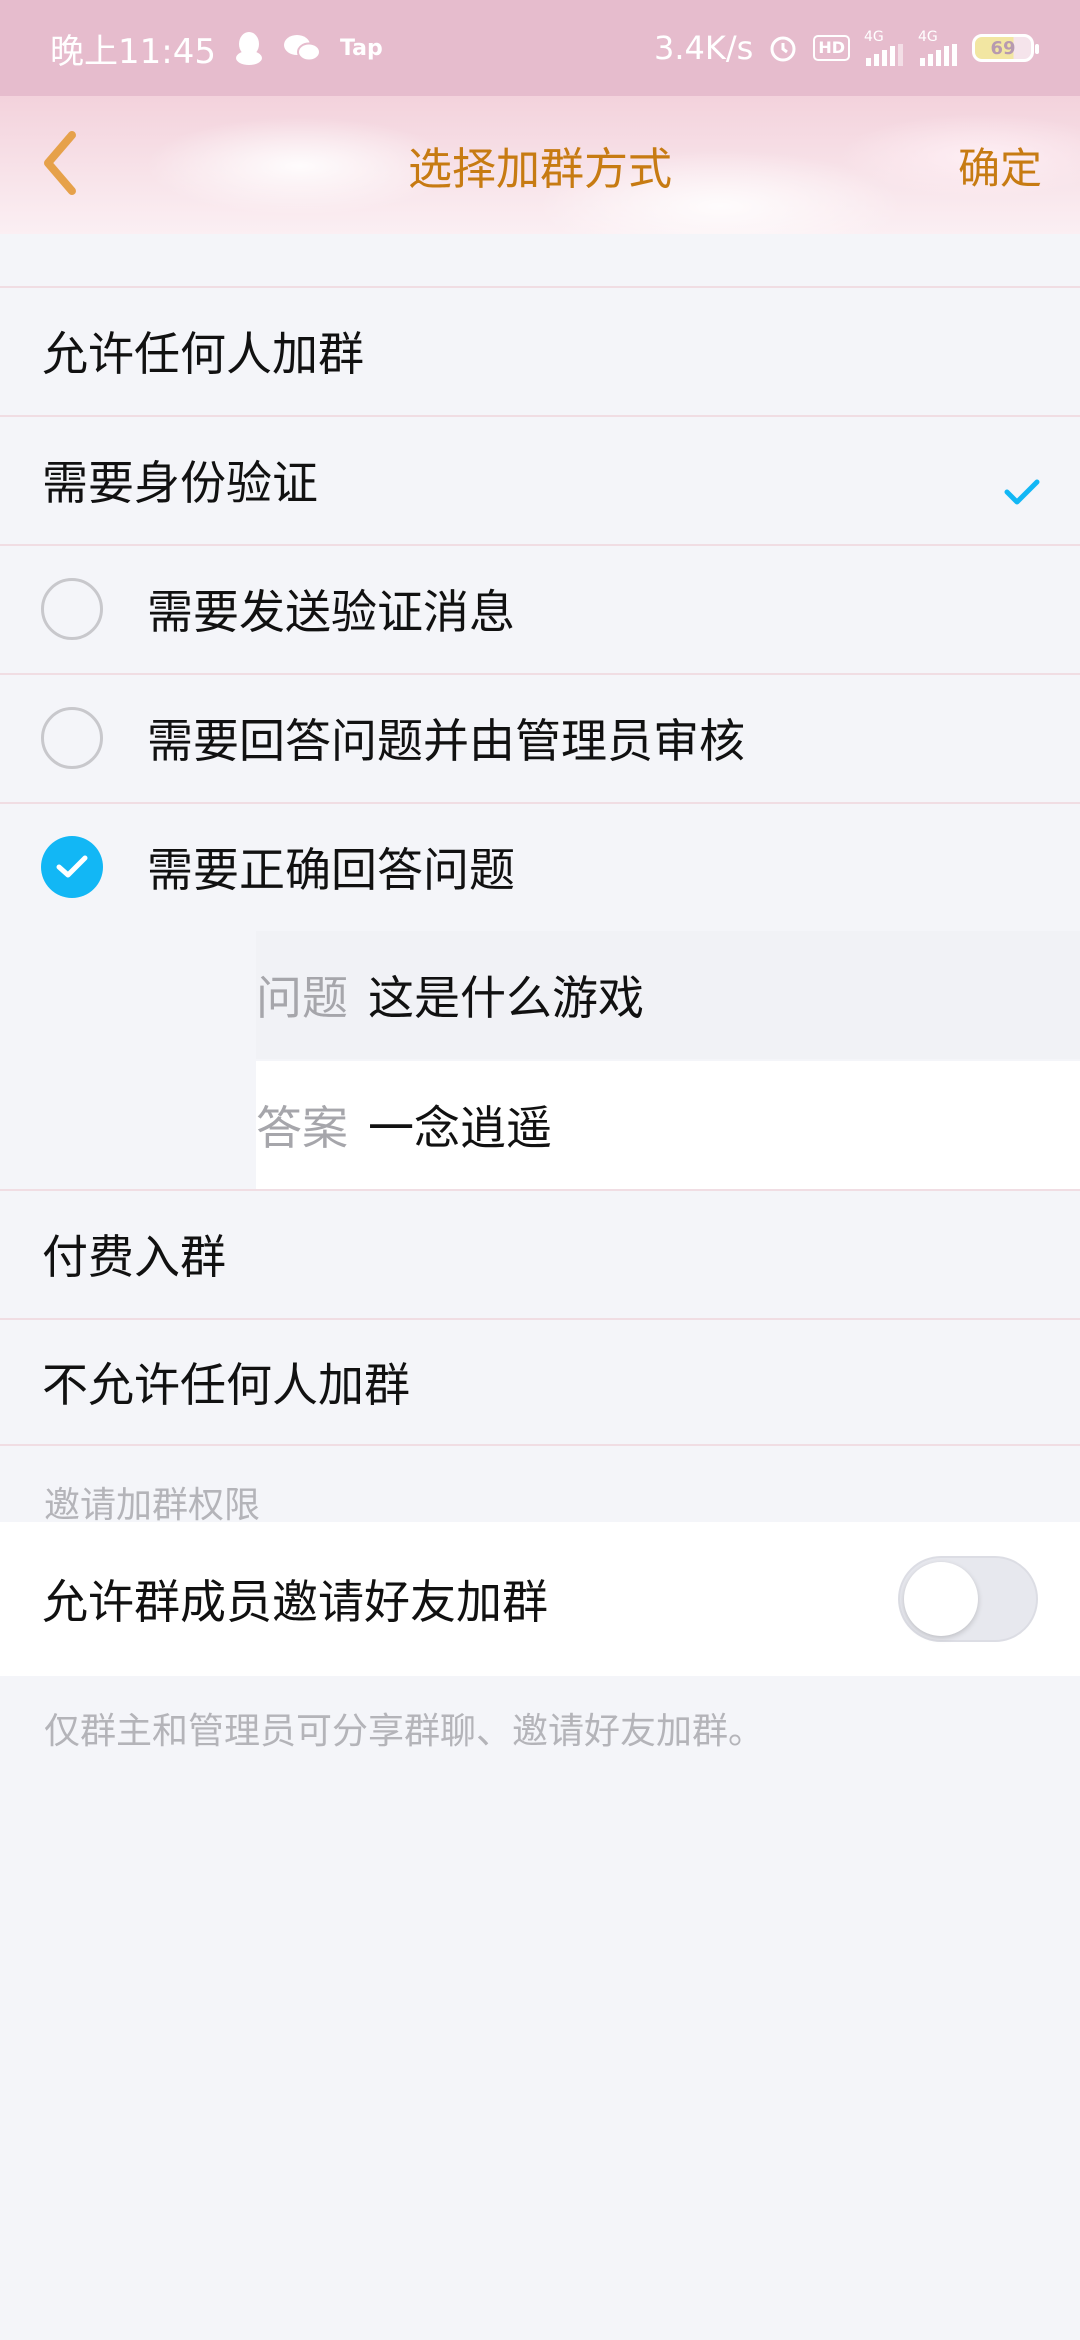 This screenshot has width=1080, height=2340. I want to click on qa-block: 问题 这是什么游戏 答案 一念逍遥, so click(540, 1060).